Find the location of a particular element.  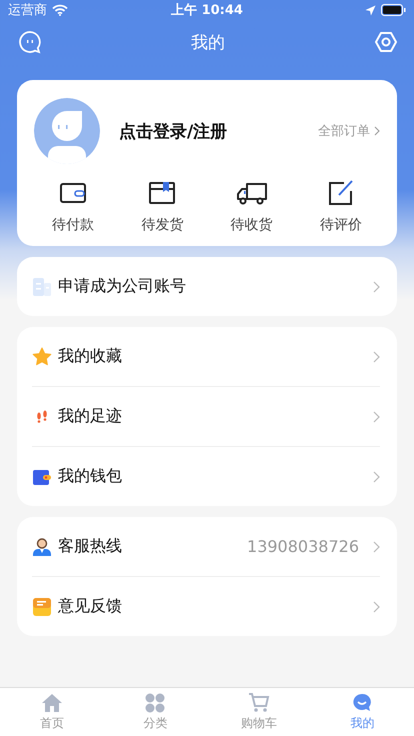

category-icon is located at coordinates (155, 702).